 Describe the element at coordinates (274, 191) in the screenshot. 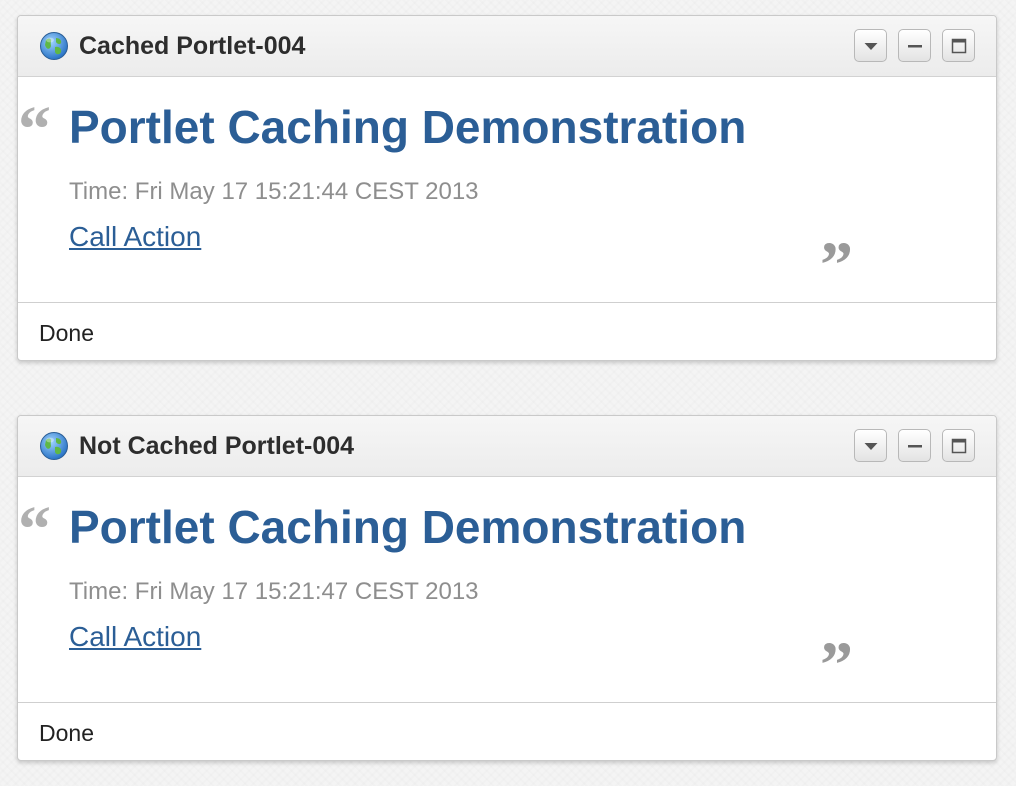

I see `timestamp-text: Time: Fri May 17 15:21:44 CEST 2013` at that location.